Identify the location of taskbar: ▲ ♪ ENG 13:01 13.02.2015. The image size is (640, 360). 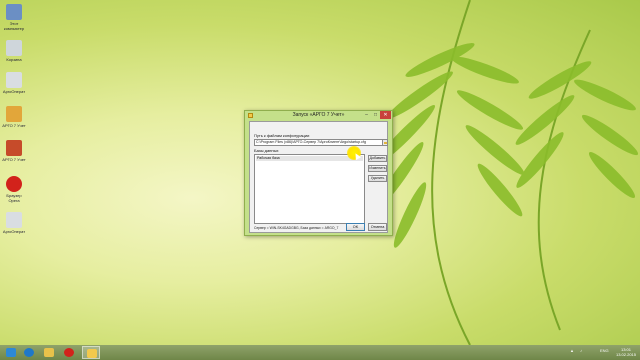
(320, 352).